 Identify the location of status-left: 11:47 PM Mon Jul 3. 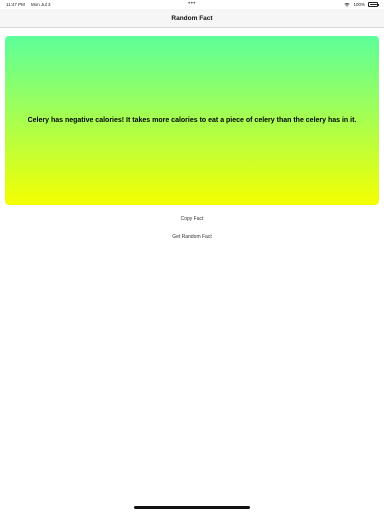
(28, 4).